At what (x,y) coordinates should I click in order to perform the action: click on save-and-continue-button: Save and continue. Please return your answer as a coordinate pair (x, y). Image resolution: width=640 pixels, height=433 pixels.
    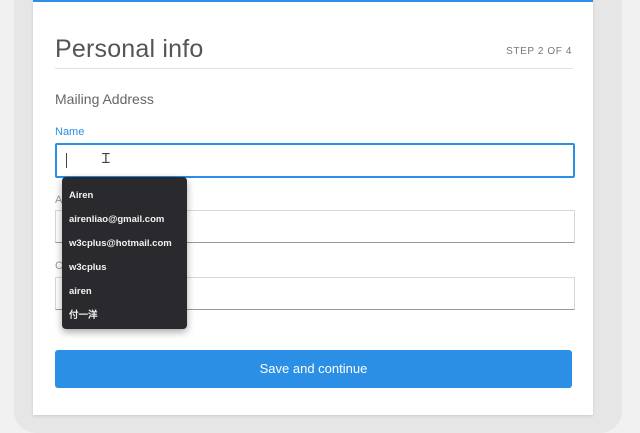
    Looking at the image, I should click on (313, 369).